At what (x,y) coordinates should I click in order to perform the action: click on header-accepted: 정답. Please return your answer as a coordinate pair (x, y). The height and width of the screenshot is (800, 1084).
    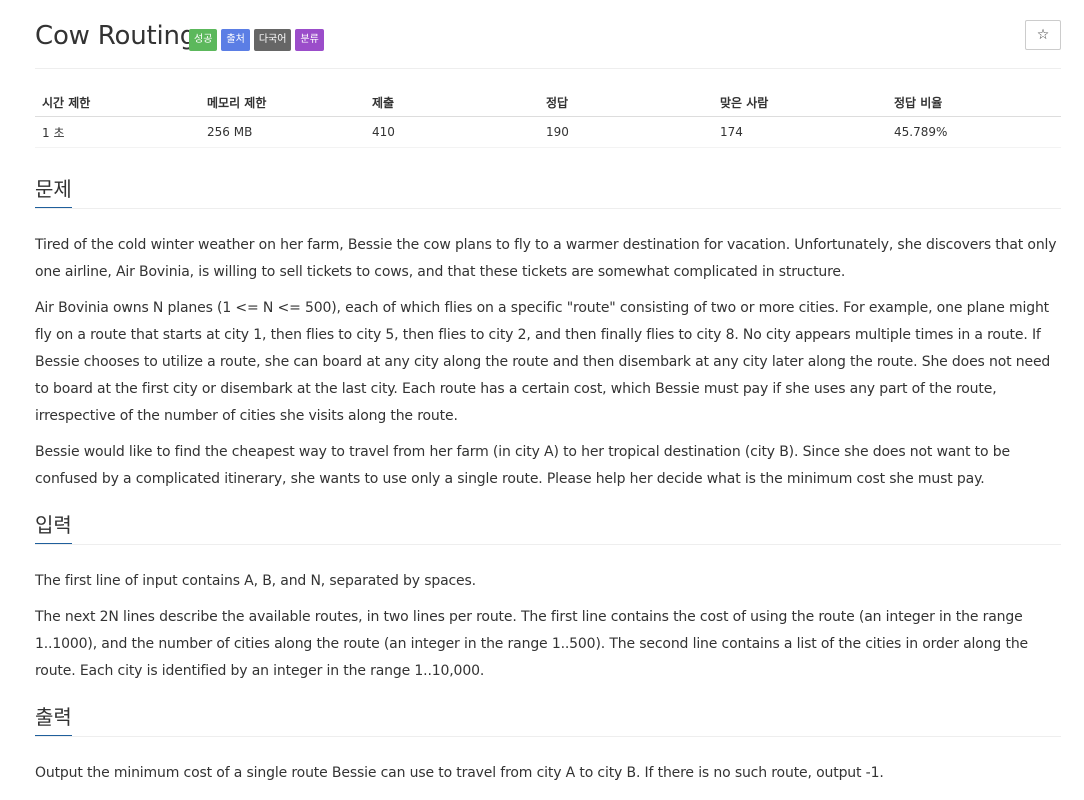
    Looking at the image, I should click on (626, 102).